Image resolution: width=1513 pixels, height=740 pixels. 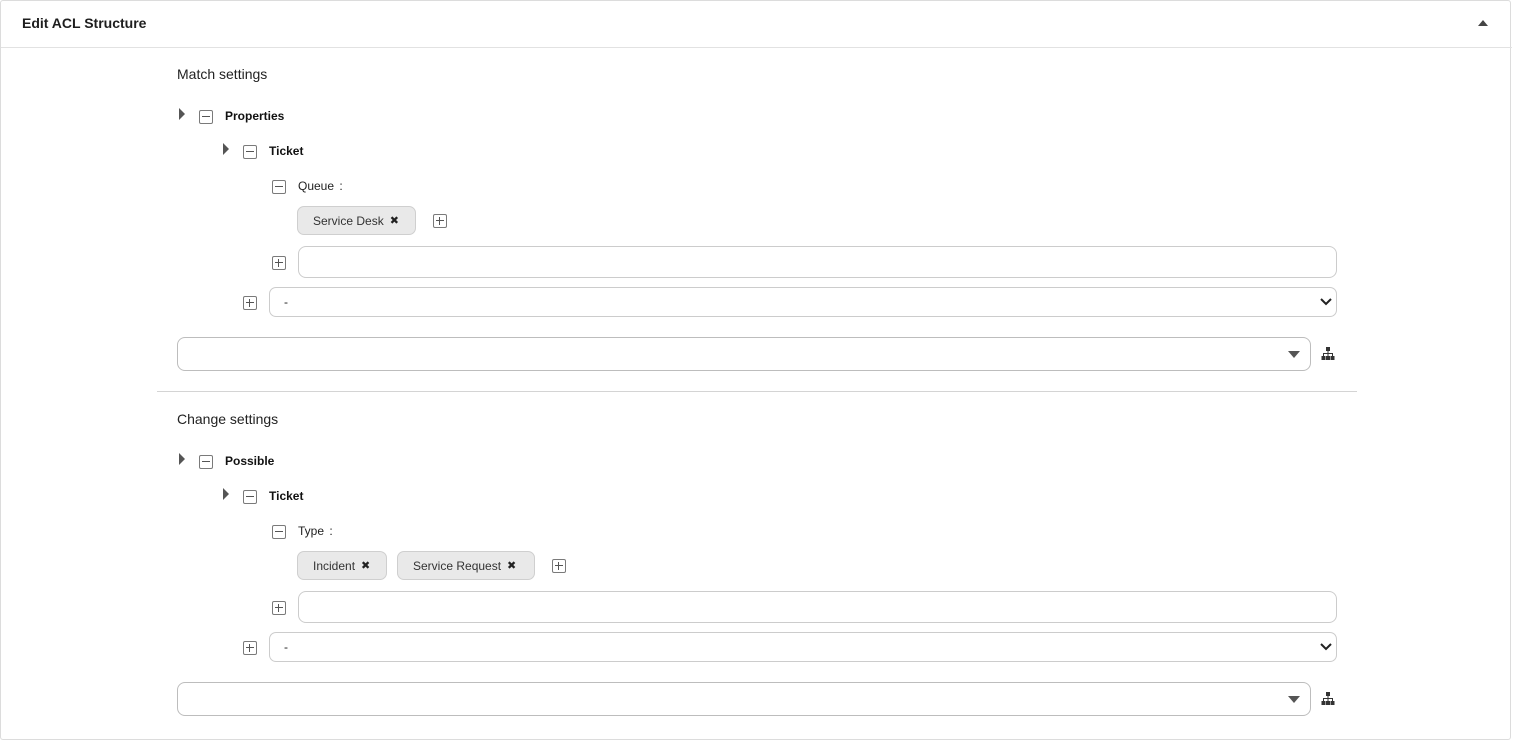 What do you see at coordinates (222, 74) in the screenshot?
I see `match-settings-title: Match settings` at bounding box center [222, 74].